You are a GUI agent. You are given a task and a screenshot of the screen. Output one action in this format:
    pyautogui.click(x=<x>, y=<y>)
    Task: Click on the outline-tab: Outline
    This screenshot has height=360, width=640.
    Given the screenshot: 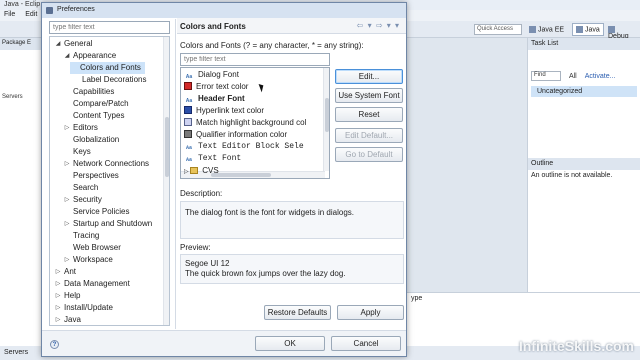 What is the action you would take?
    pyautogui.click(x=584, y=164)
    